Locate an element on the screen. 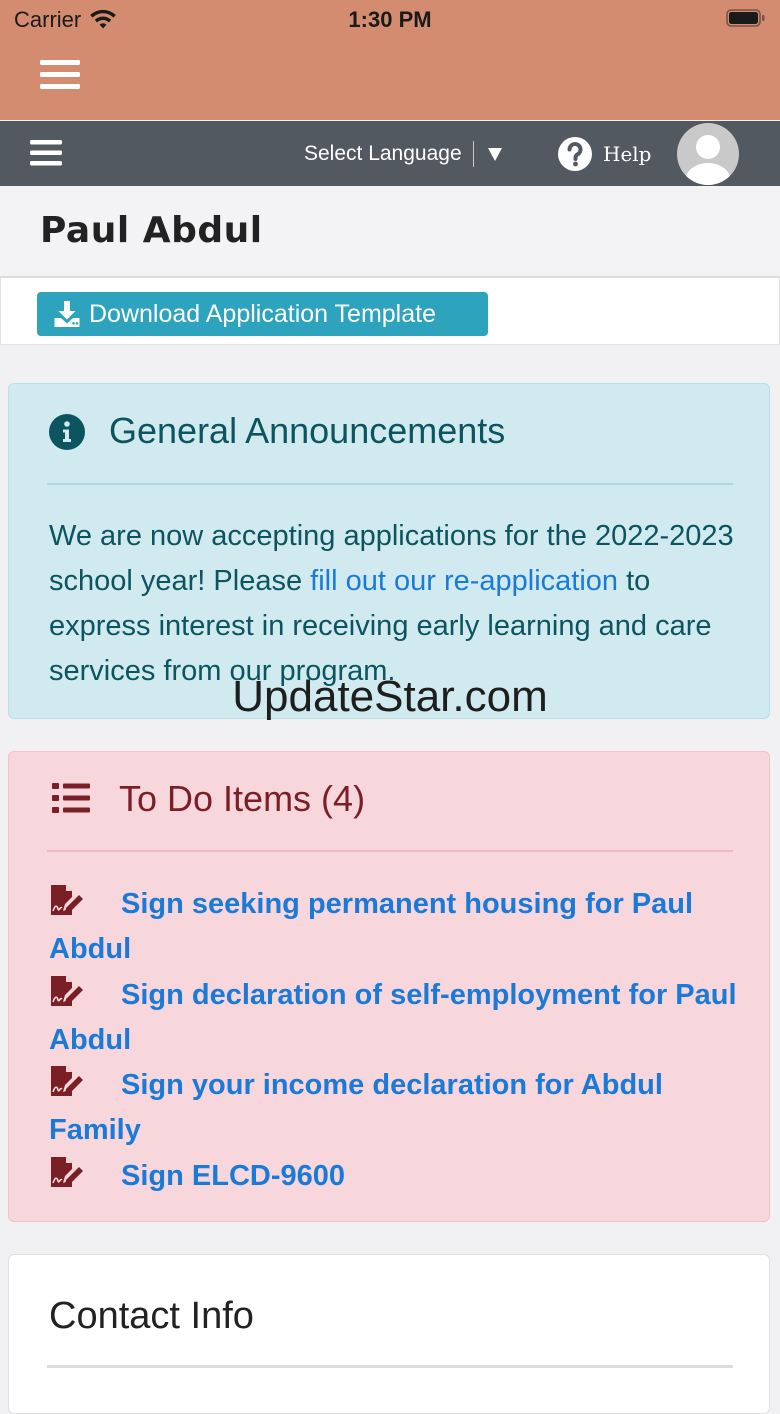 The height and width of the screenshot is (1414, 780). list-icon is located at coordinates (71, 798).